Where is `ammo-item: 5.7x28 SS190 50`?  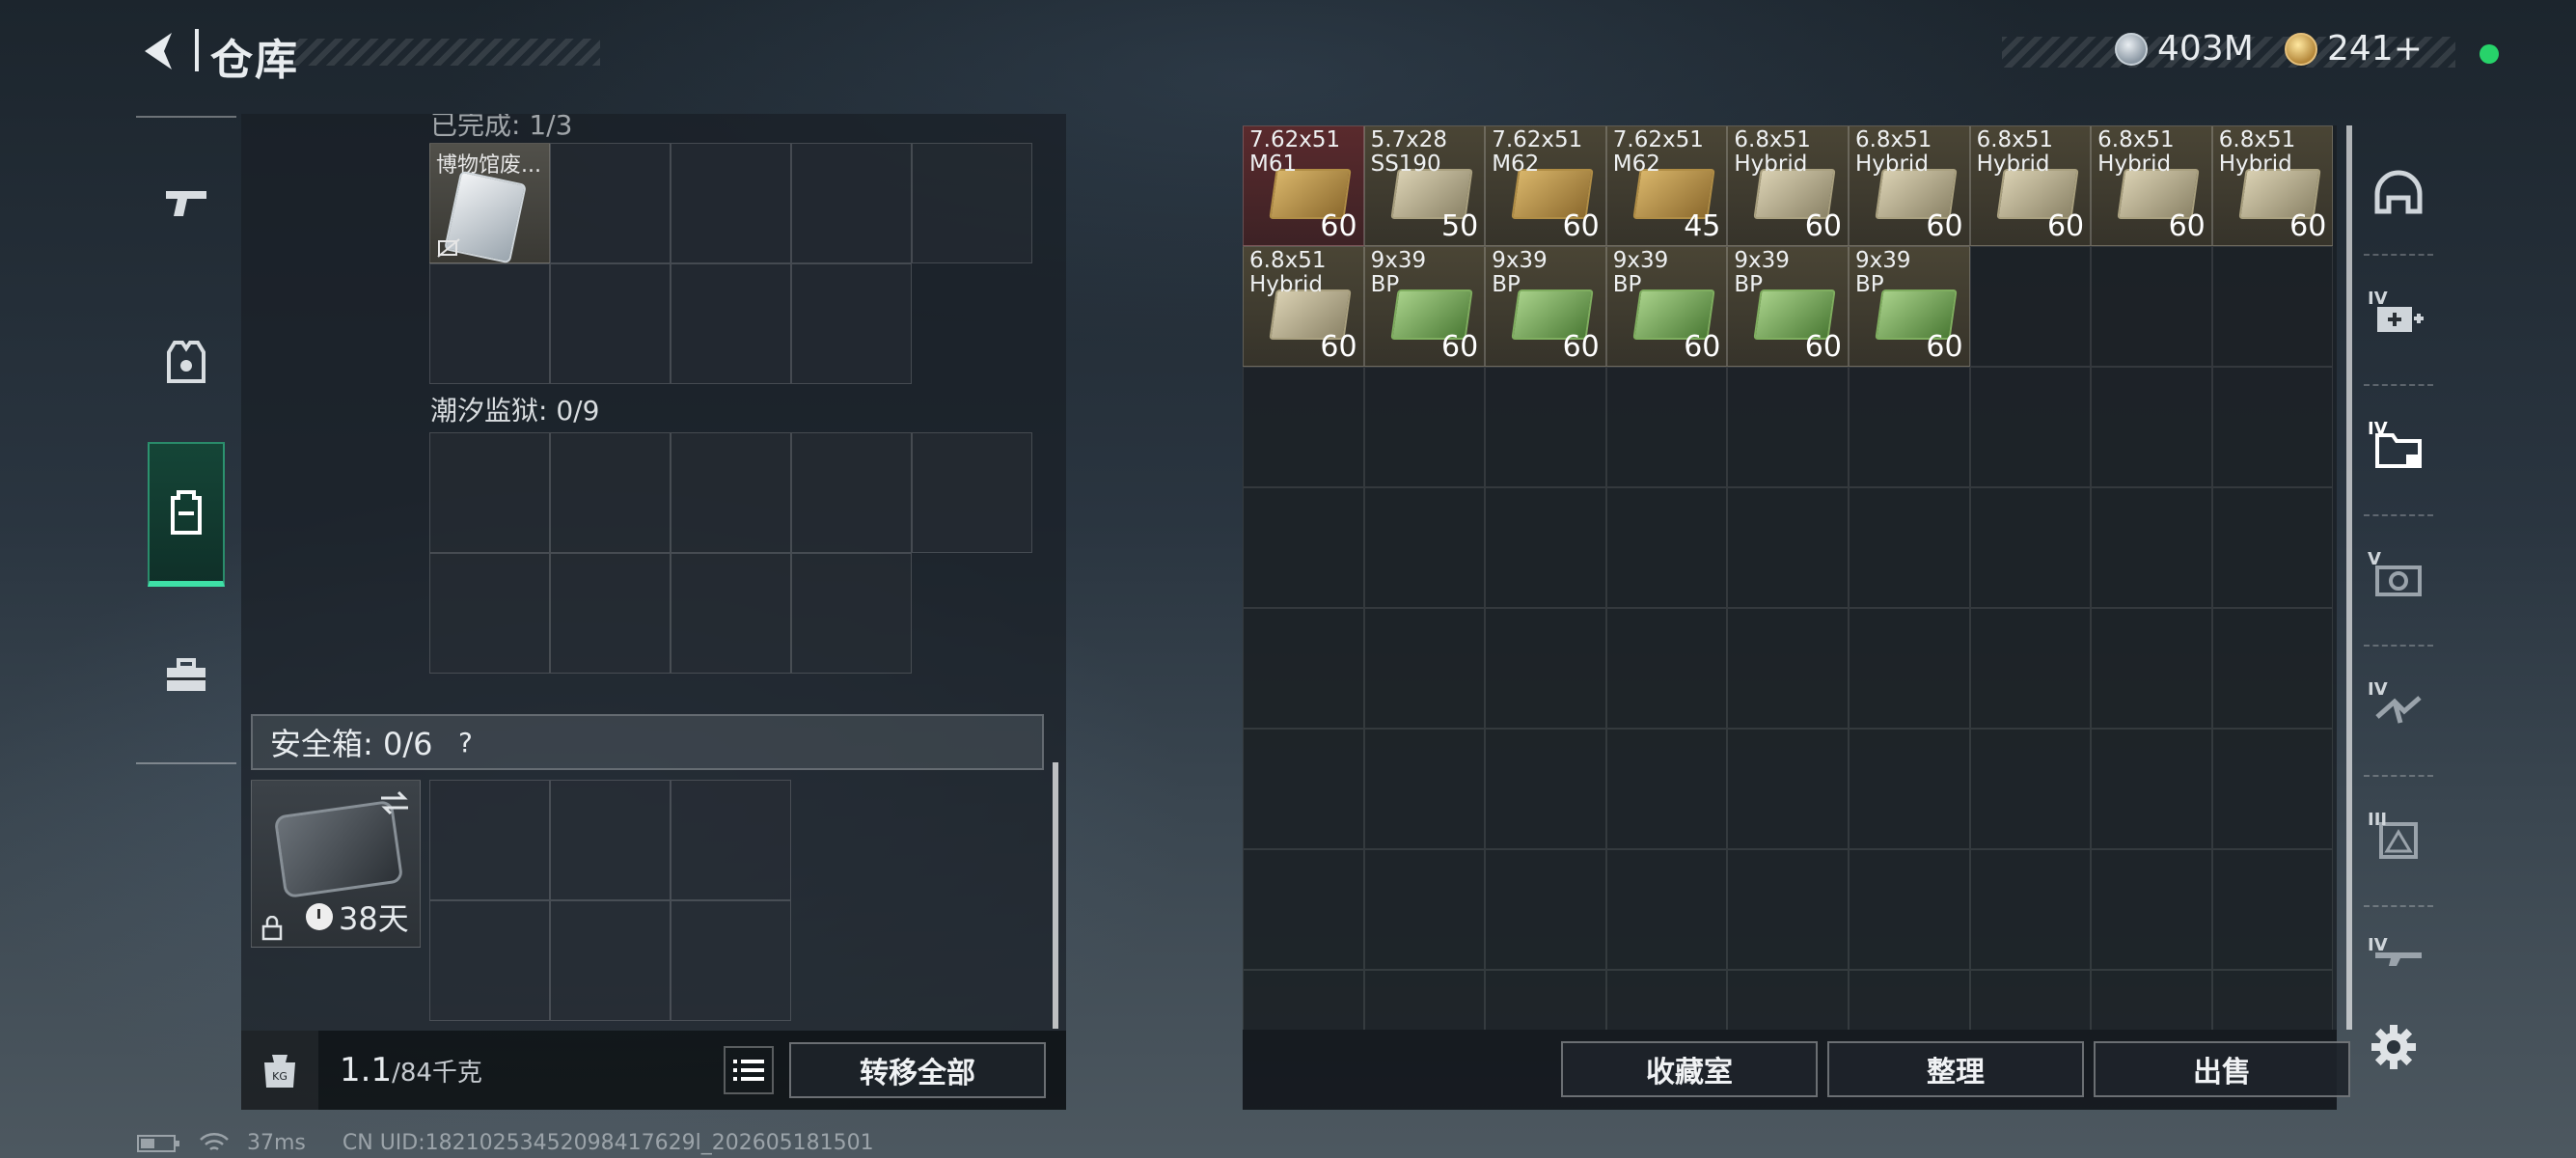 ammo-item: 5.7x28 SS190 50 is located at coordinates (1425, 185).